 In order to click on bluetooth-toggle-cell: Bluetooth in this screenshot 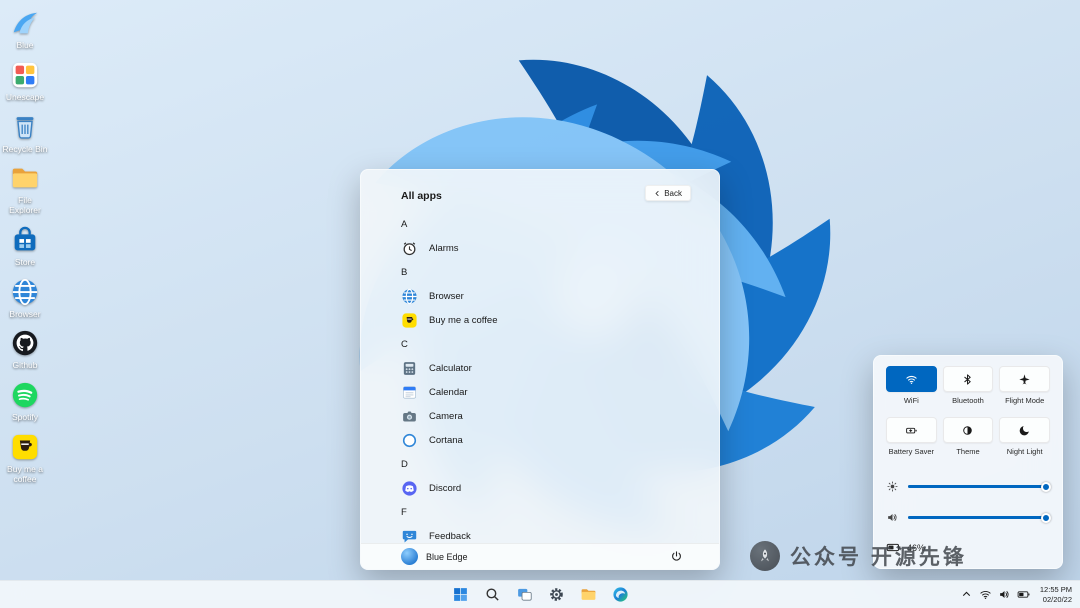, I will do `click(968, 385)`.